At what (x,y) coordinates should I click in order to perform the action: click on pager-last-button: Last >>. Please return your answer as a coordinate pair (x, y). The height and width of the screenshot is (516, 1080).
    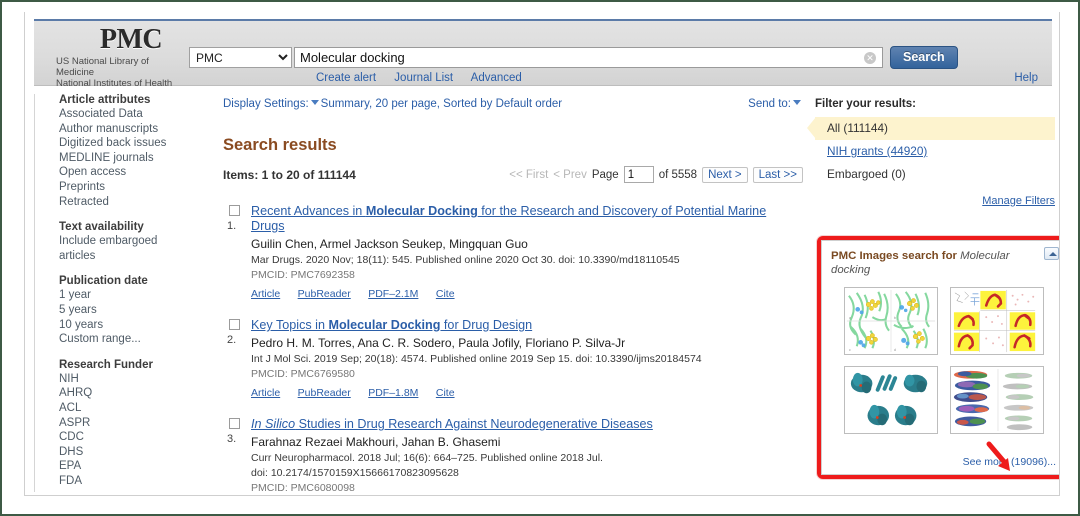
    Looking at the image, I should click on (777, 174).